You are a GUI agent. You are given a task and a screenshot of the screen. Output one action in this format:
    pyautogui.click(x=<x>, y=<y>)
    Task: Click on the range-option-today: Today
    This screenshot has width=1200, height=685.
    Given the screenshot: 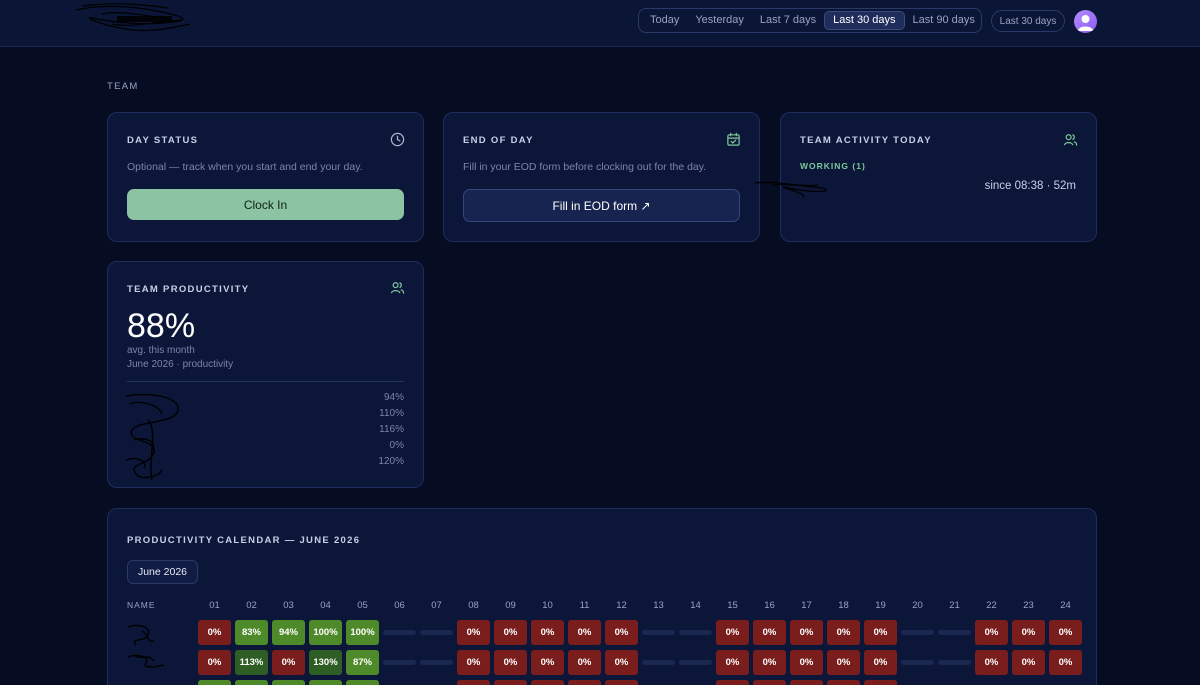 What is the action you would take?
    pyautogui.click(x=664, y=20)
    